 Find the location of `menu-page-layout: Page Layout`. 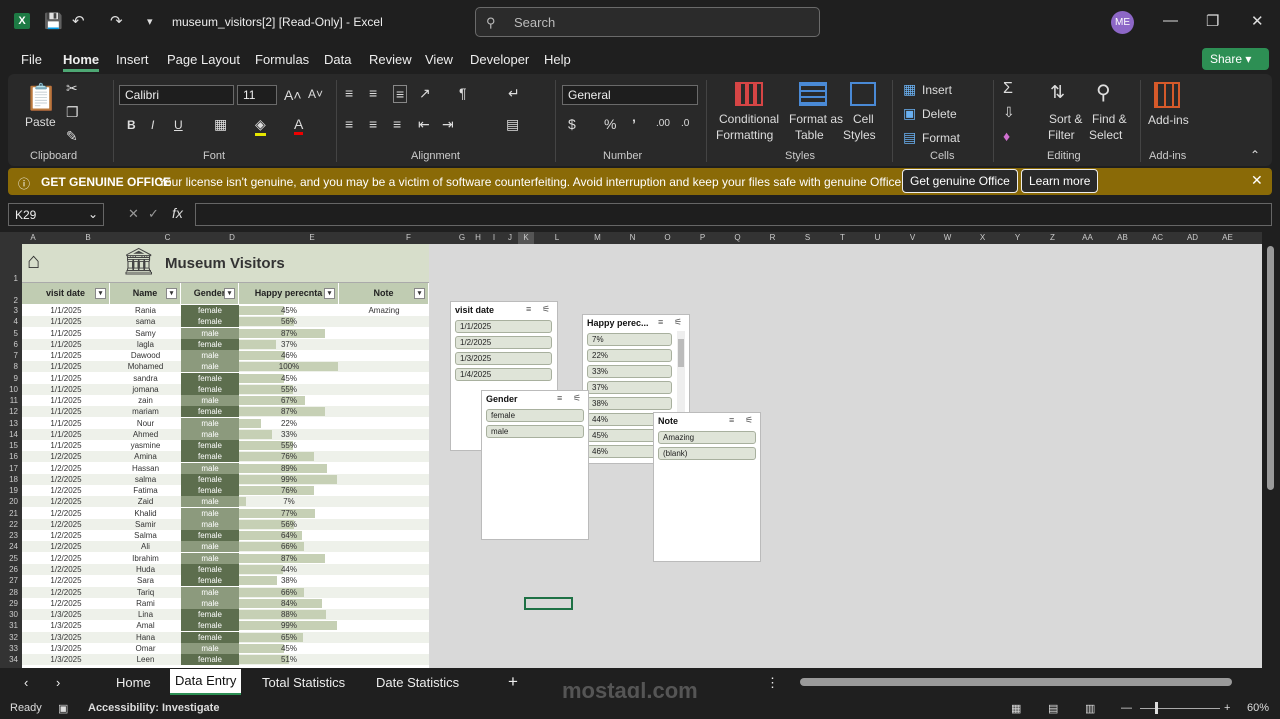

menu-page-layout: Page Layout is located at coordinates (203, 59).